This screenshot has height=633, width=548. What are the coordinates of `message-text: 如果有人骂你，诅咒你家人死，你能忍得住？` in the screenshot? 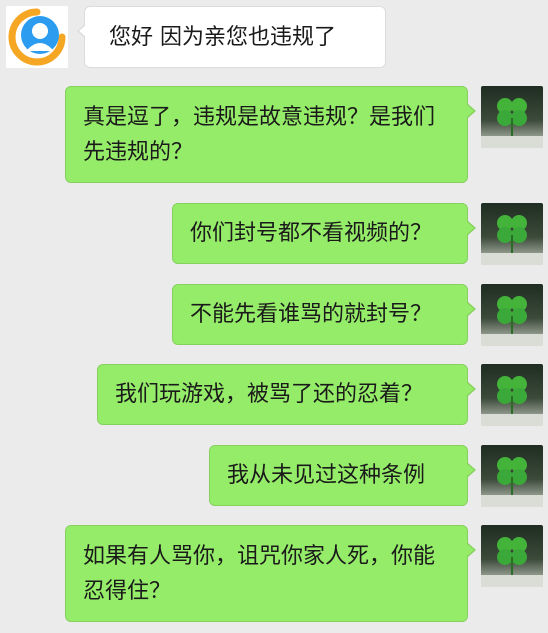 It's located at (259, 574).